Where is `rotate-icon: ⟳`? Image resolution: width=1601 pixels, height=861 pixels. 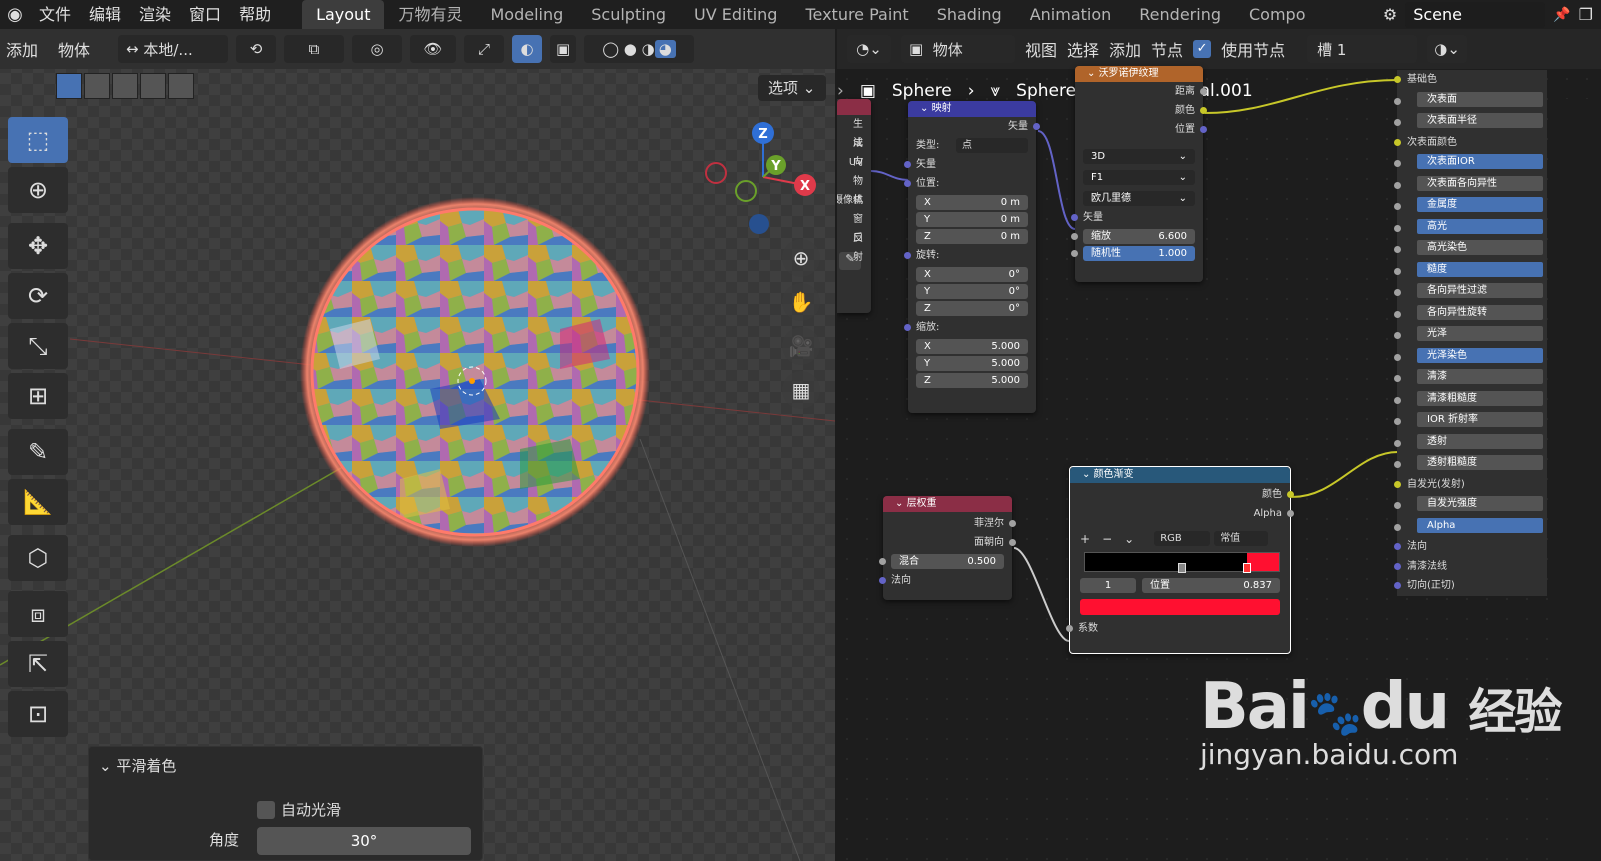
rotate-icon: ⟳ is located at coordinates (38, 296).